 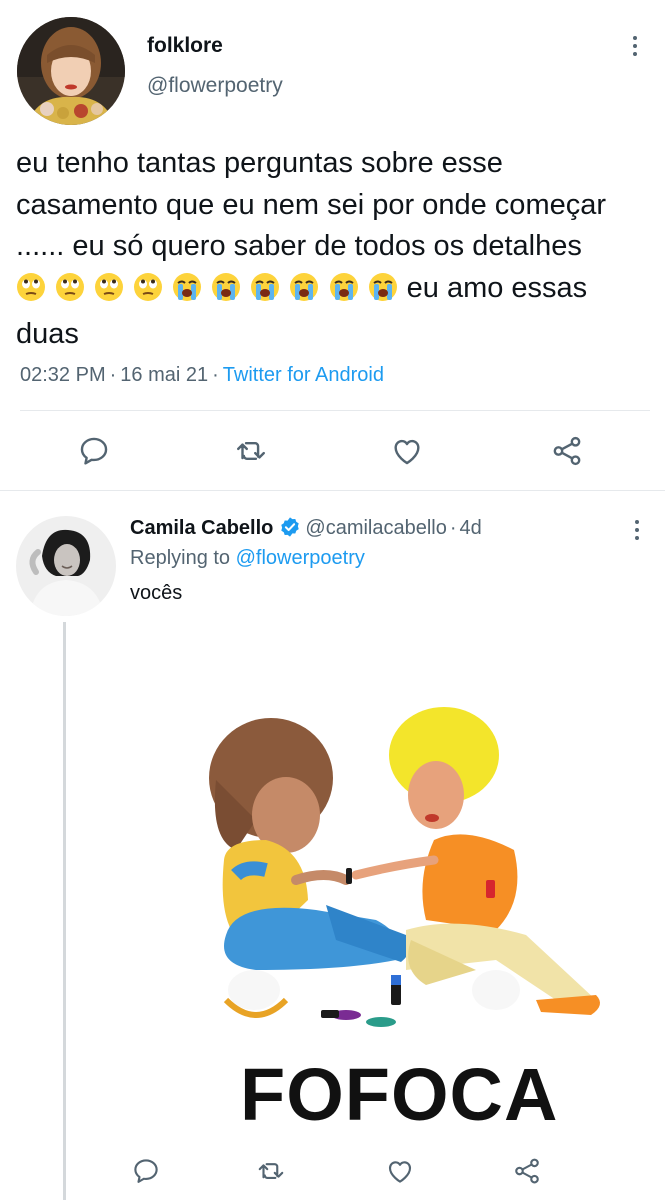 I want to click on reply-icon, so click(x=94, y=451).